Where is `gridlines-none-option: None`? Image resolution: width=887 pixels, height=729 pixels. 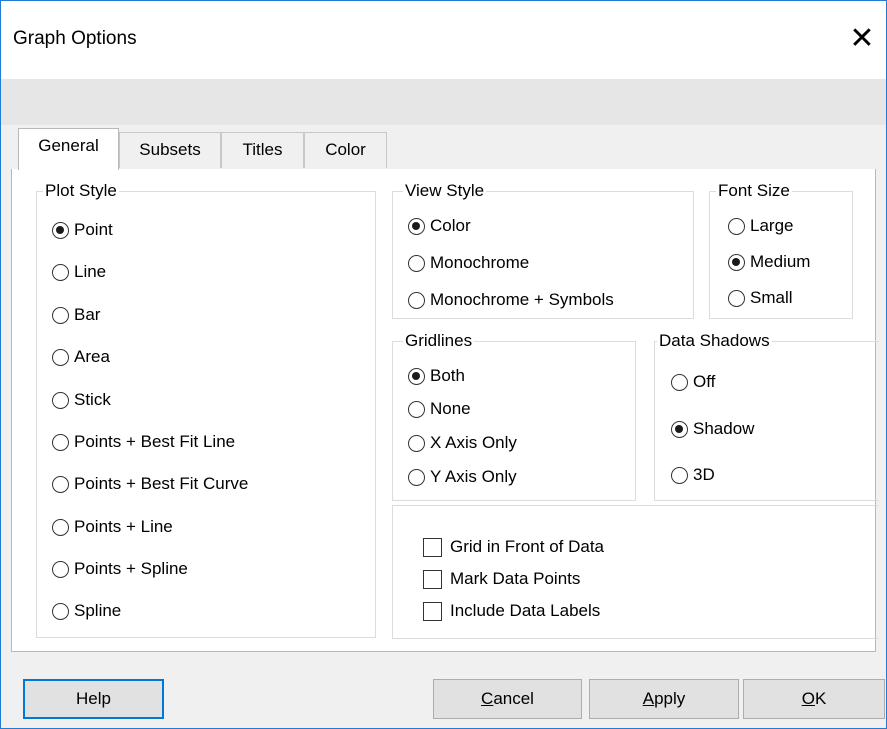 gridlines-none-option: None is located at coordinates (439, 409).